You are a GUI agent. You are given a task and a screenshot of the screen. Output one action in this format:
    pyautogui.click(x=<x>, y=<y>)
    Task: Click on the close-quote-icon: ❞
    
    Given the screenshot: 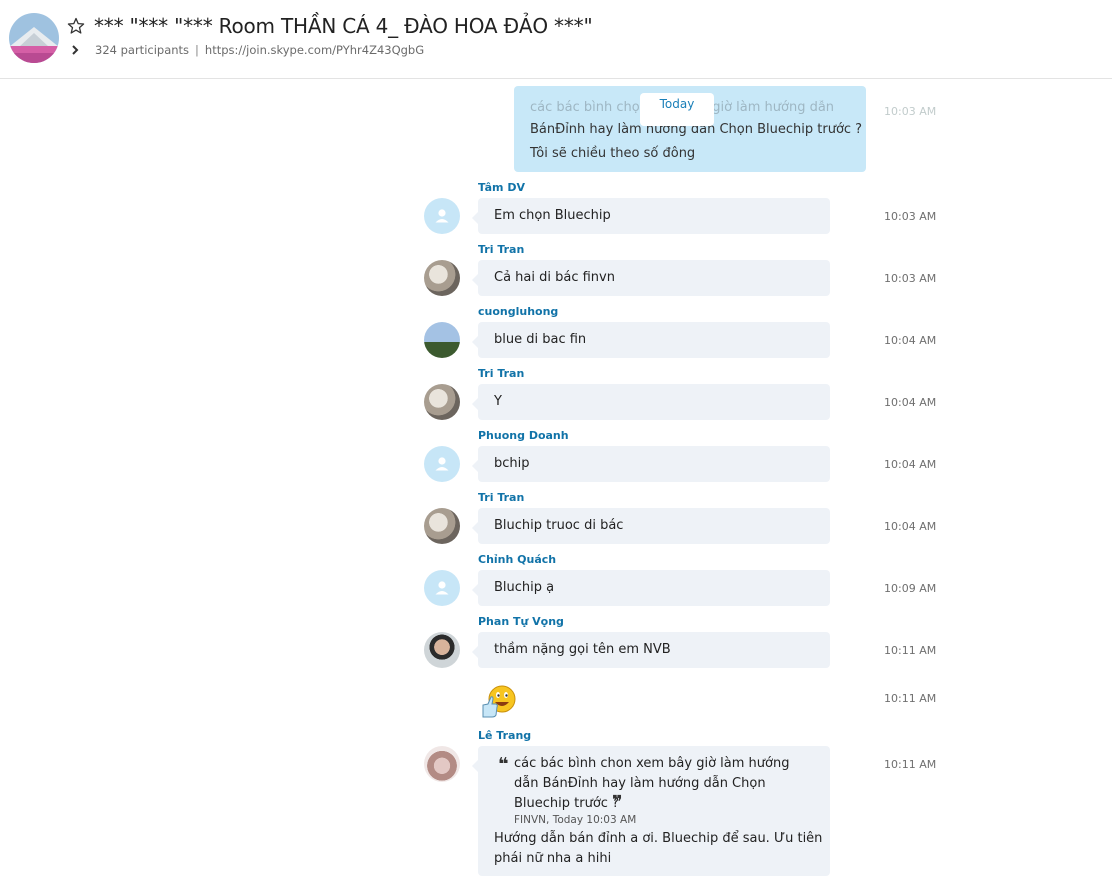 What is the action you would take?
    pyautogui.click(x=617, y=802)
    